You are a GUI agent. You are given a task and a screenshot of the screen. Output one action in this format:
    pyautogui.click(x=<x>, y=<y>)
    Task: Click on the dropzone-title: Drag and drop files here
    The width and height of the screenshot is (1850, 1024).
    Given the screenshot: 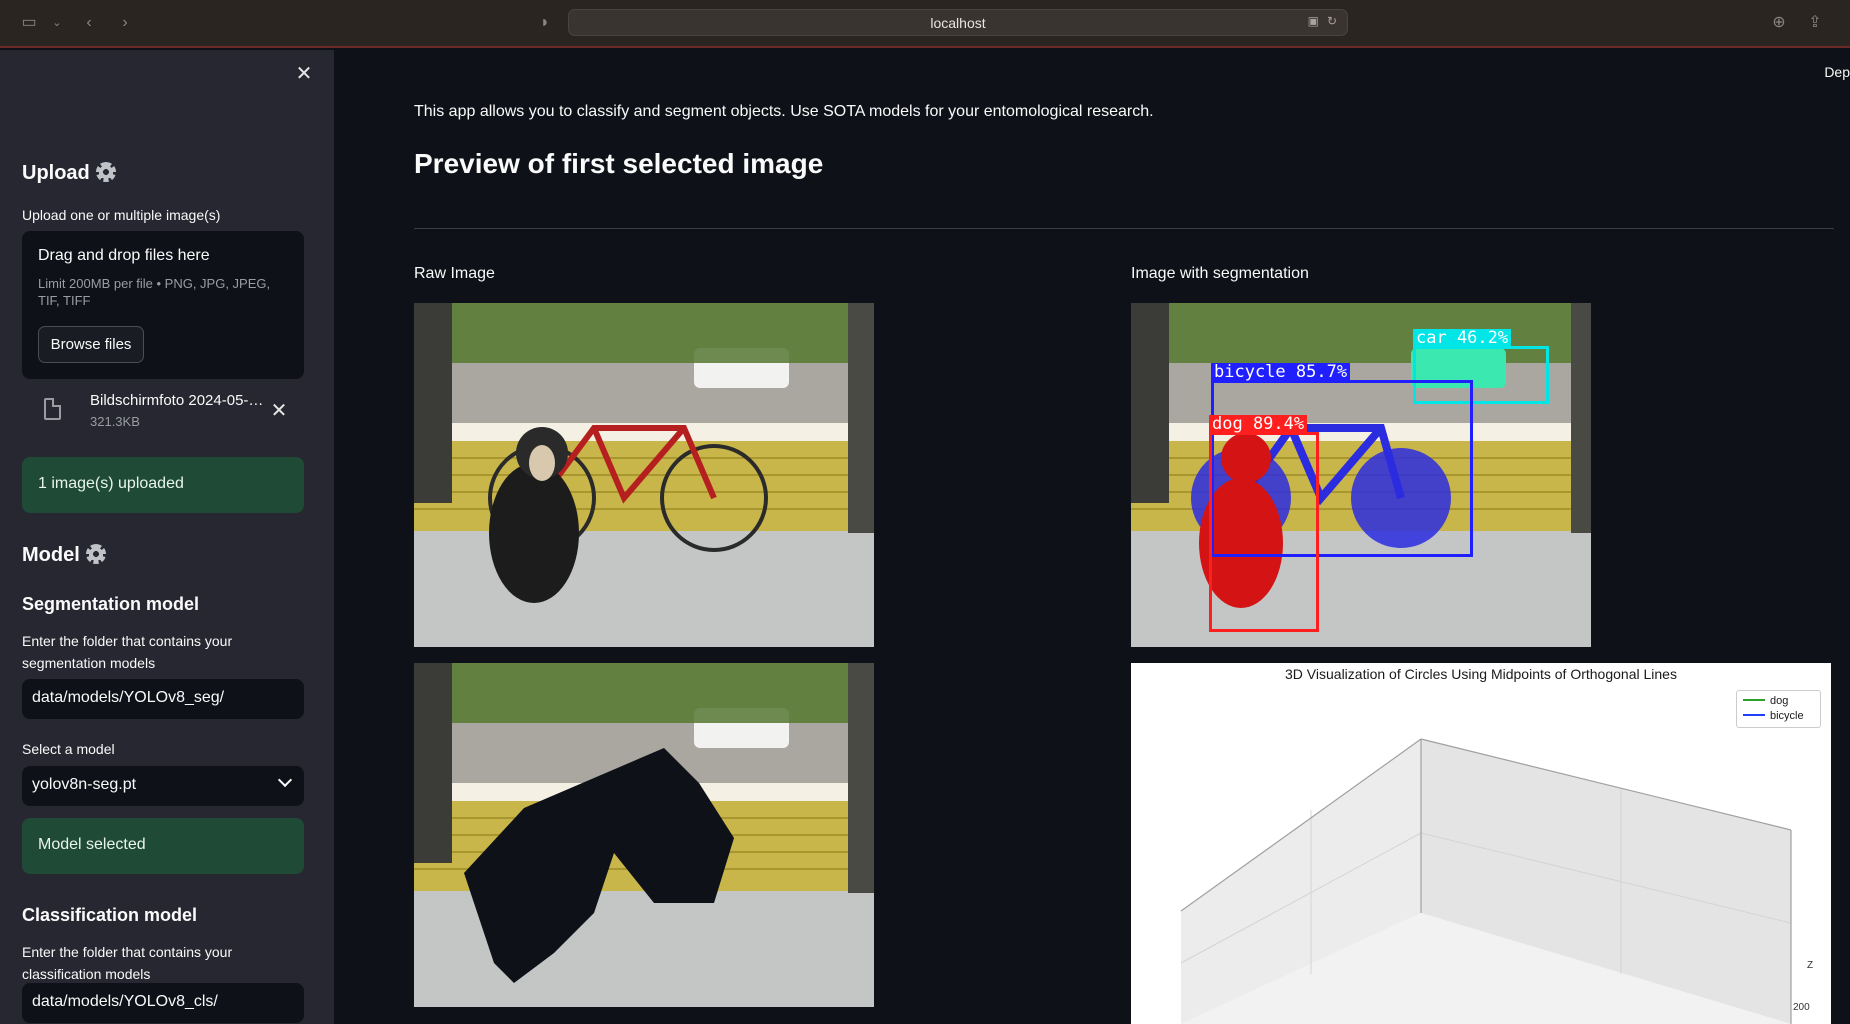 What is the action you would take?
    pyautogui.click(x=124, y=255)
    